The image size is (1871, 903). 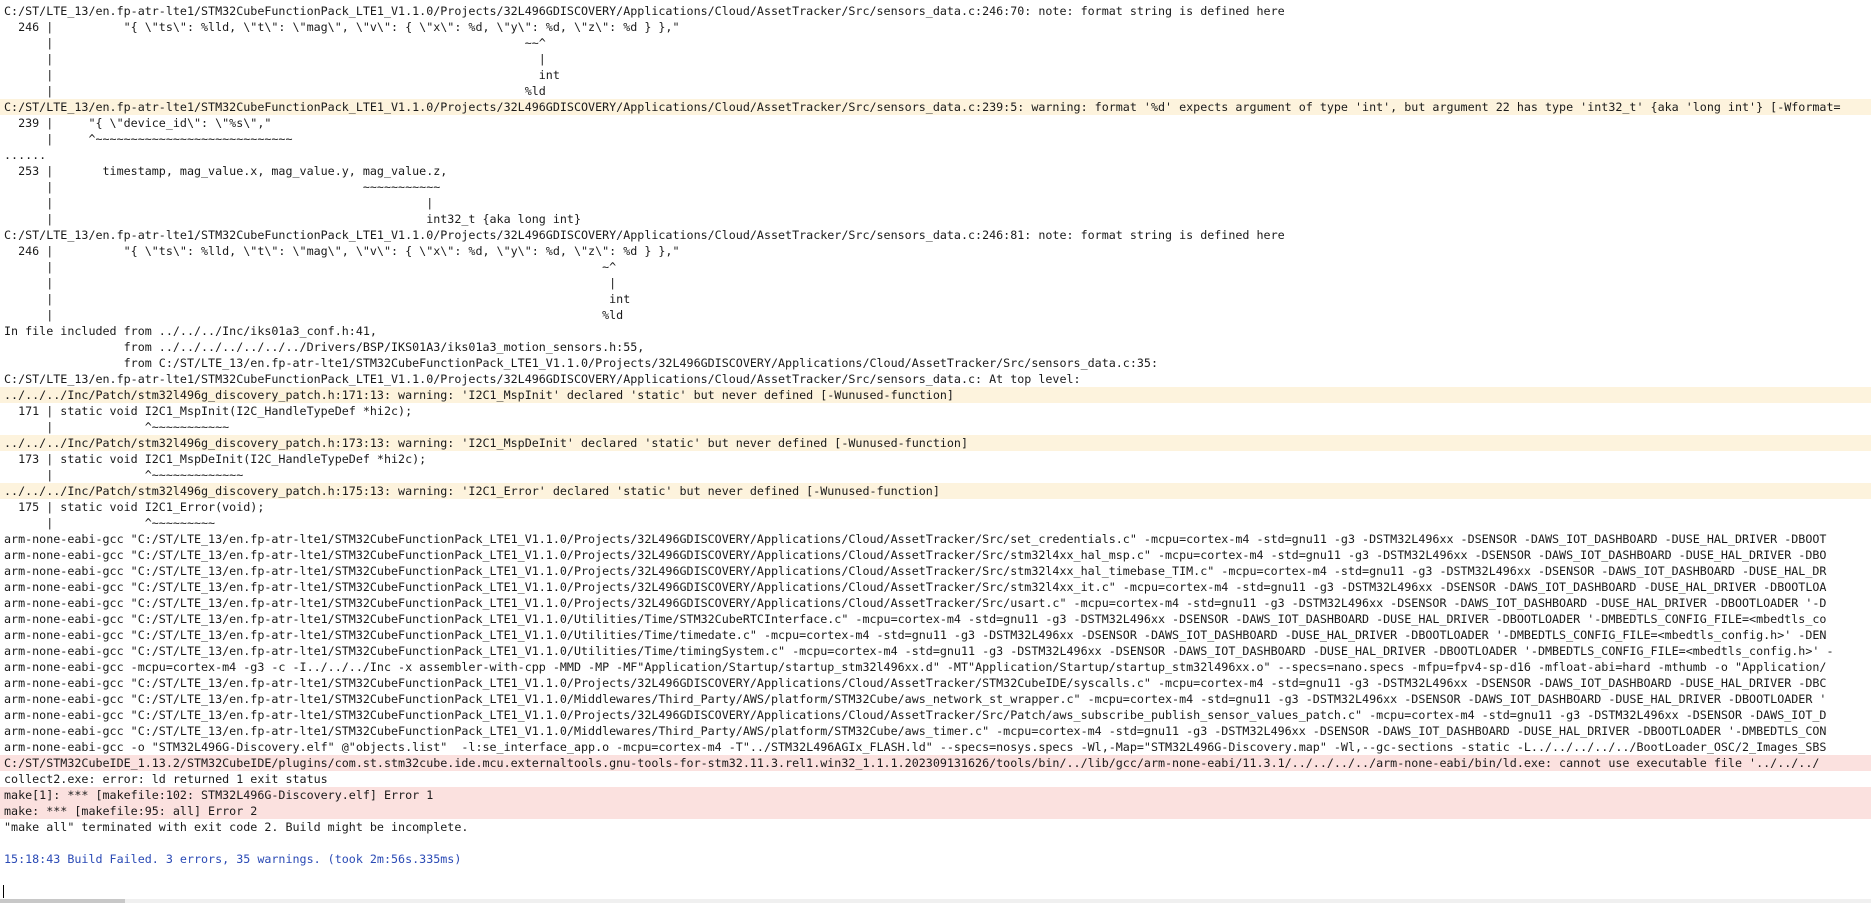 What do you see at coordinates (138, 123) in the screenshot?
I see `console-line: 239 | "{ \"device_id\": \"%s\","` at bounding box center [138, 123].